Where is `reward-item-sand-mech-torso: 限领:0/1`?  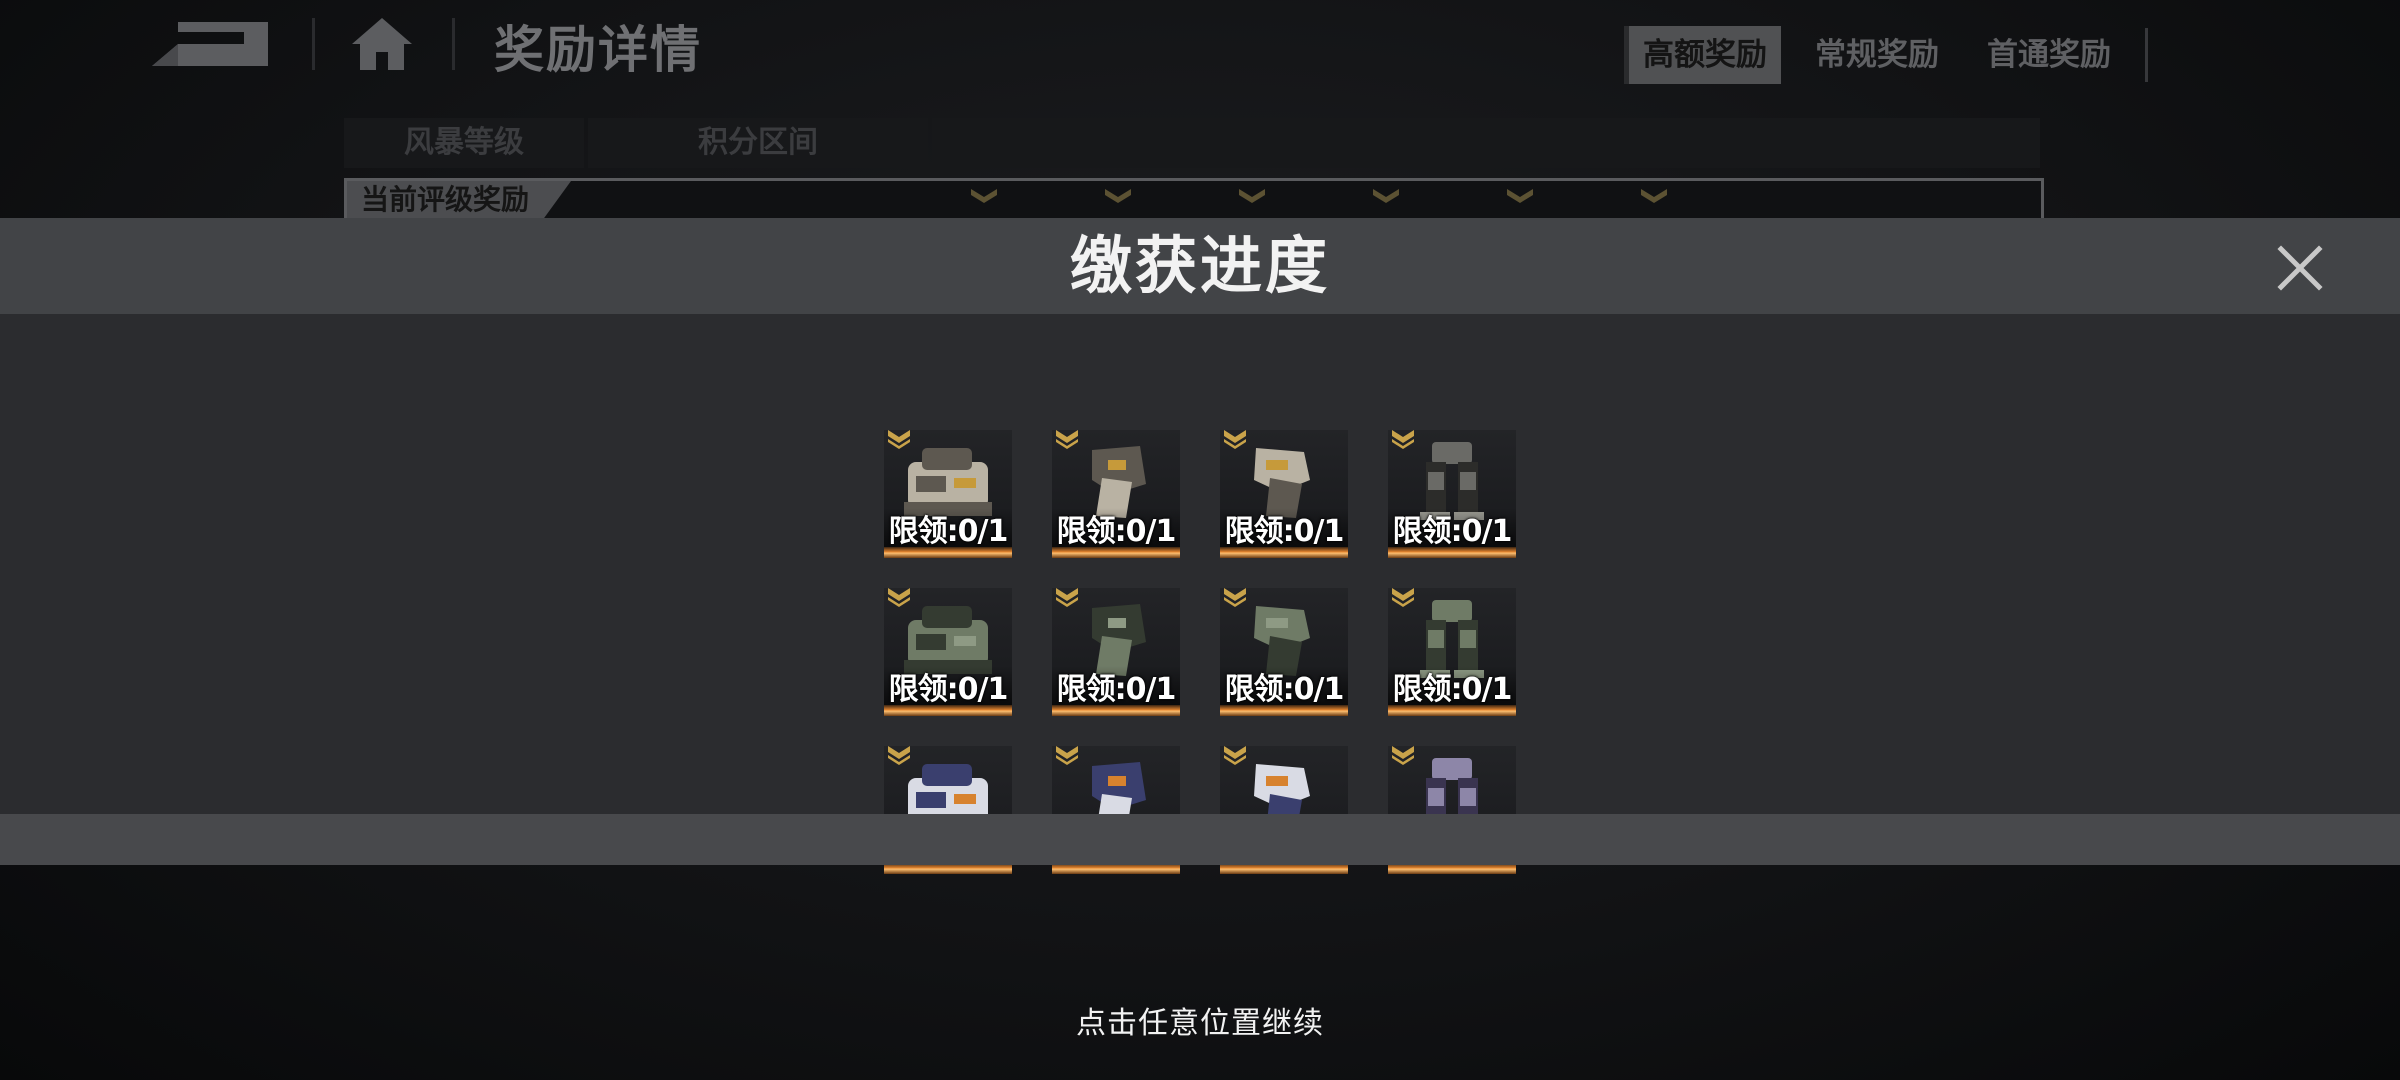 reward-item-sand-mech-torso: 限领:0/1 is located at coordinates (948, 494).